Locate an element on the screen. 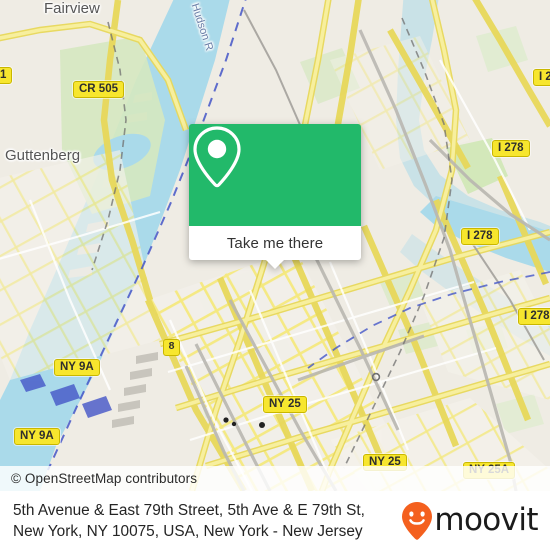 This screenshot has height=550, width=550. take-me-there-button: Take me there is located at coordinates (275, 243).